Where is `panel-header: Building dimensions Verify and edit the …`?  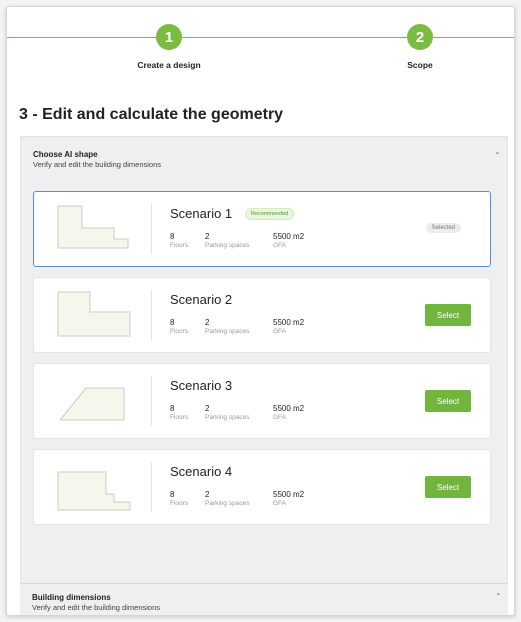 panel-header: Building dimensions Verify and edit the … is located at coordinates (96, 602).